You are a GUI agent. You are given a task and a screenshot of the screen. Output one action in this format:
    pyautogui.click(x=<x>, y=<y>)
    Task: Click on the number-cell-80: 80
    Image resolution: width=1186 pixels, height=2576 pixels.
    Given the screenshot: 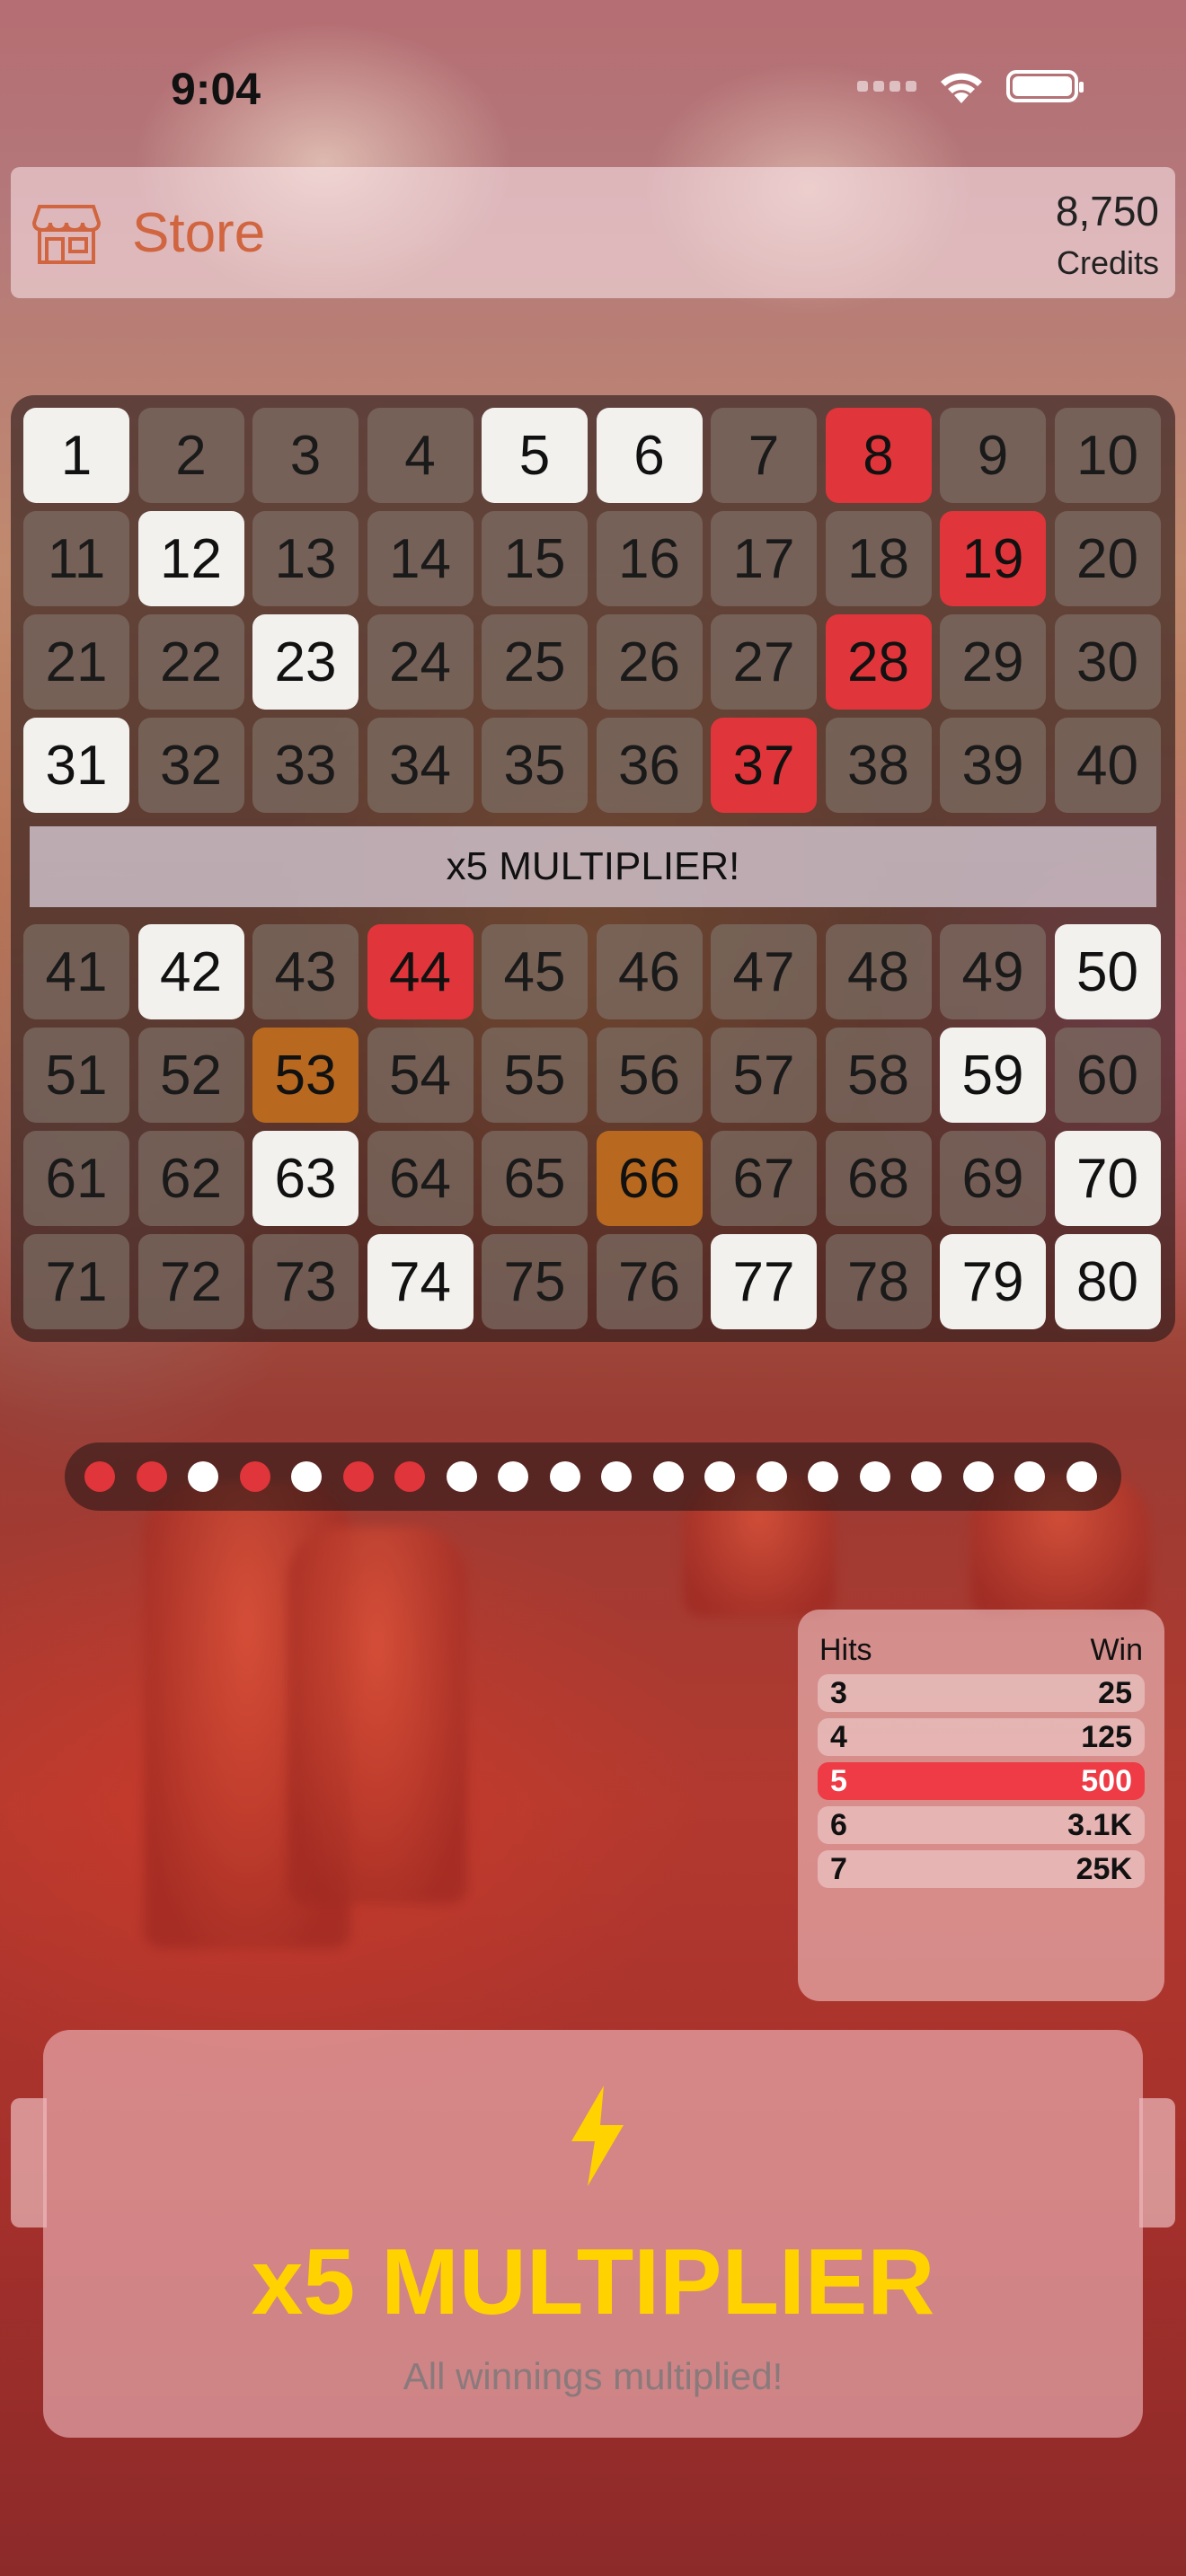 What is the action you would take?
    pyautogui.click(x=1107, y=1281)
    